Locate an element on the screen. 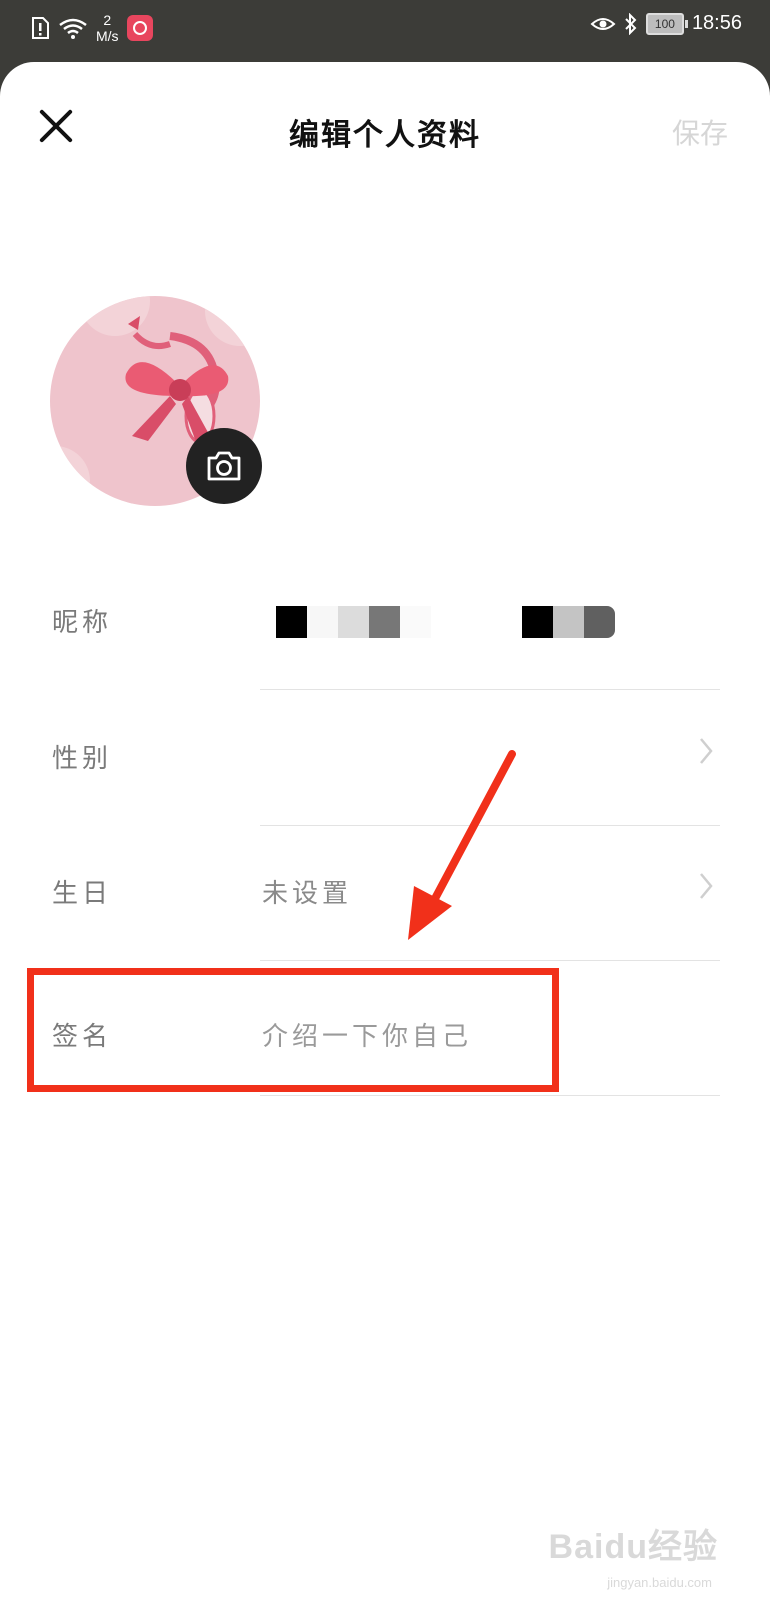 This screenshot has height=1600, width=770. wifi-icon is located at coordinates (73, 28).